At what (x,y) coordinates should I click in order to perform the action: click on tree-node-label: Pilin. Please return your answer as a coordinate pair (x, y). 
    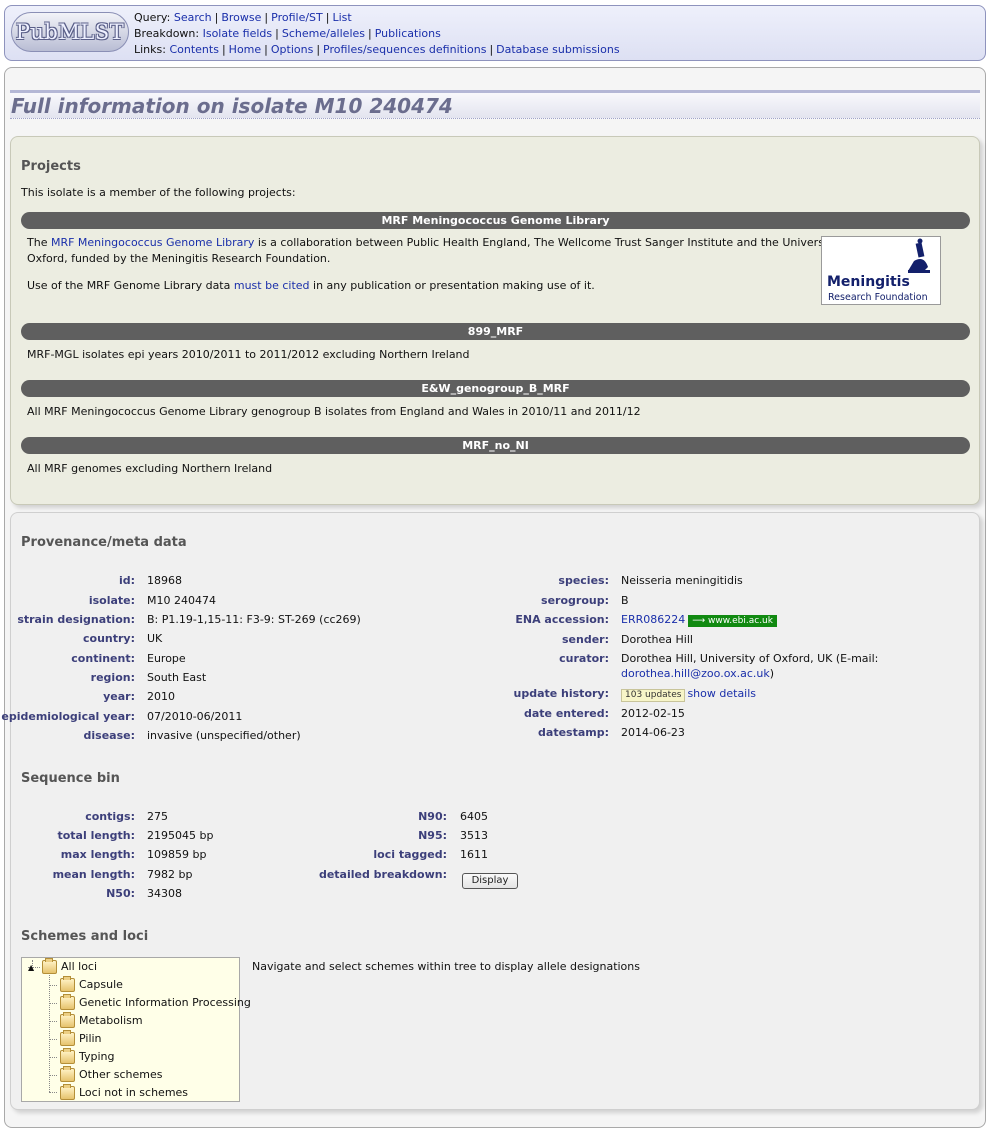
    Looking at the image, I should click on (90, 1038).